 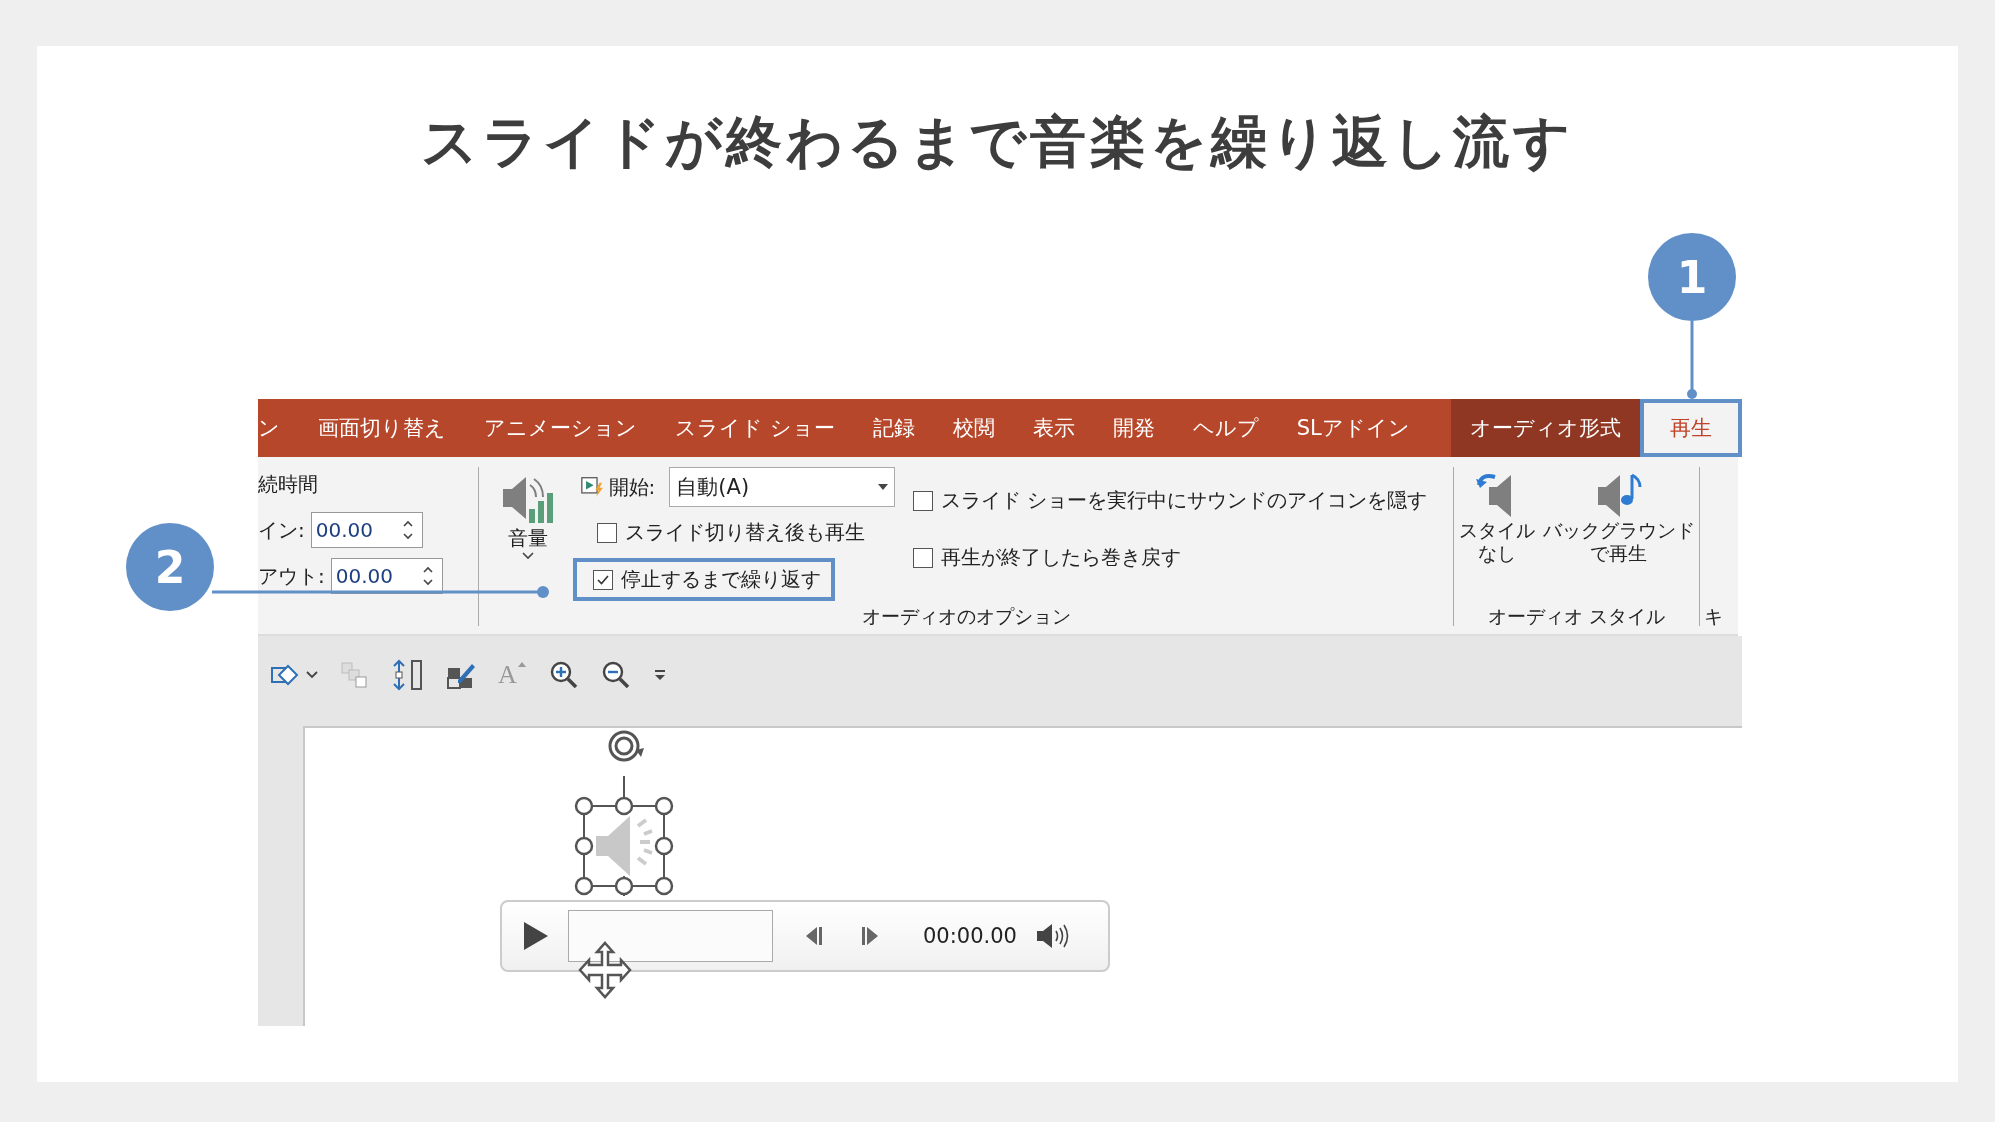 I want to click on ribbon-tab: 記録, so click(x=893, y=428).